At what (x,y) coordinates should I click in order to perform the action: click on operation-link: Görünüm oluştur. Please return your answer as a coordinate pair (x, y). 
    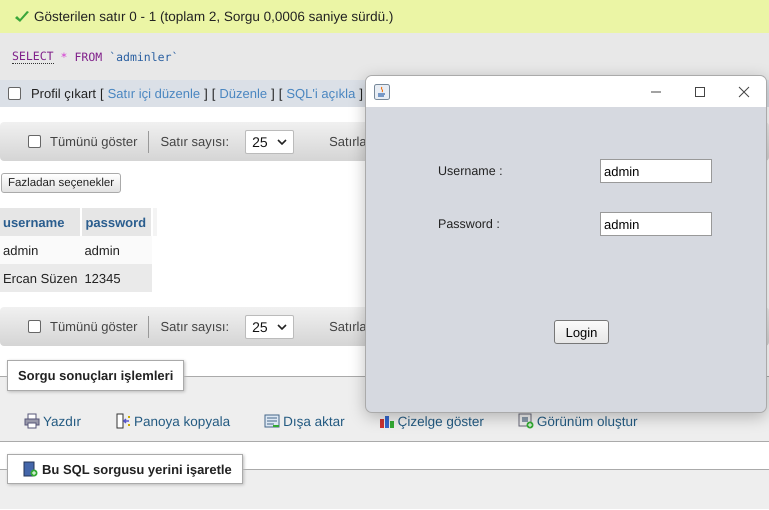
    Looking at the image, I should click on (578, 421).